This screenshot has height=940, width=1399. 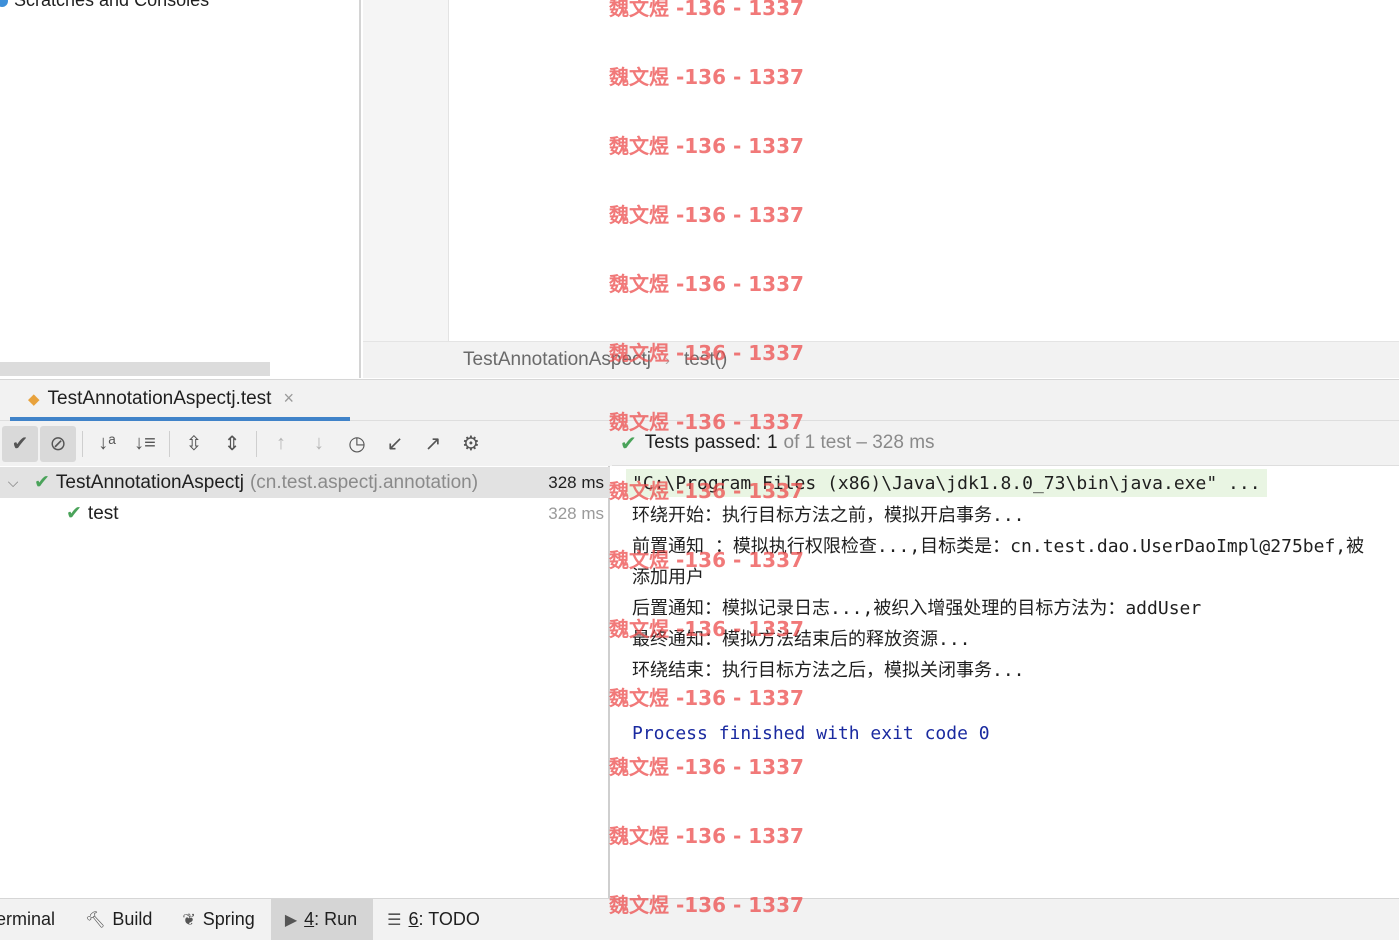 What do you see at coordinates (772, 442) in the screenshot?
I see `tests-passed-count: 1` at bounding box center [772, 442].